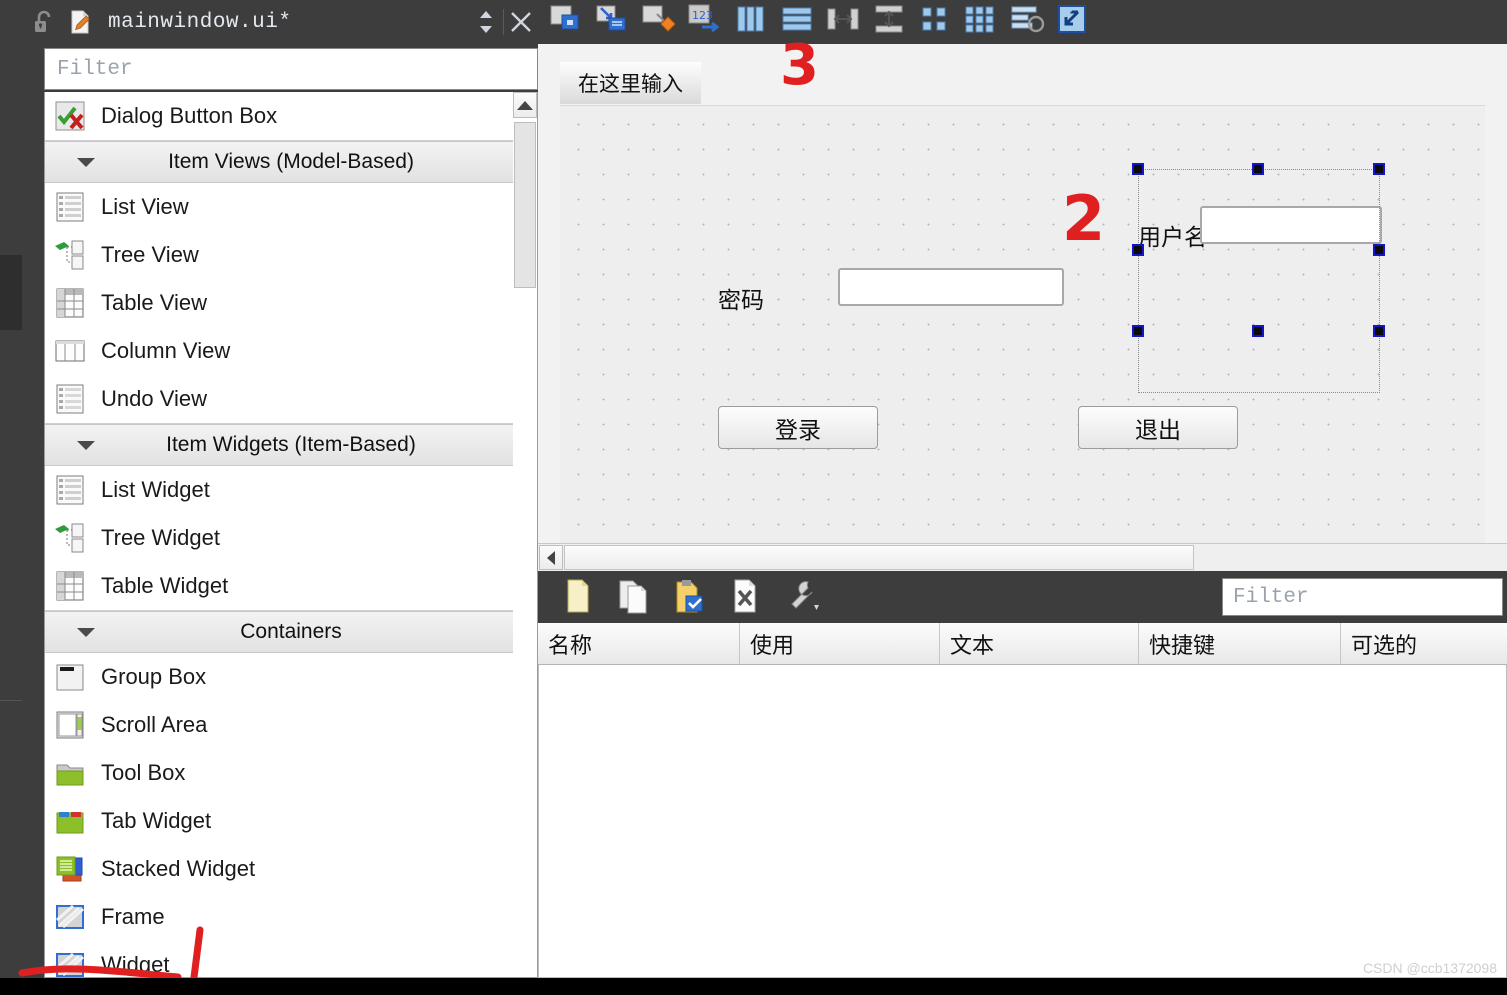  What do you see at coordinates (291, 351) in the screenshot?
I see `widget-item-column-view: Column View` at bounding box center [291, 351].